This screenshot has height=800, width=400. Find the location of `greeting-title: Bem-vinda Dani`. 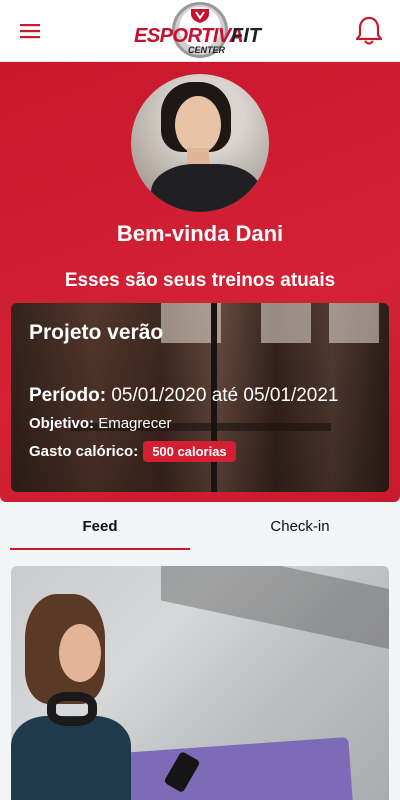

greeting-title: Bem-vinda Dani is located at coordinates (200, 233).